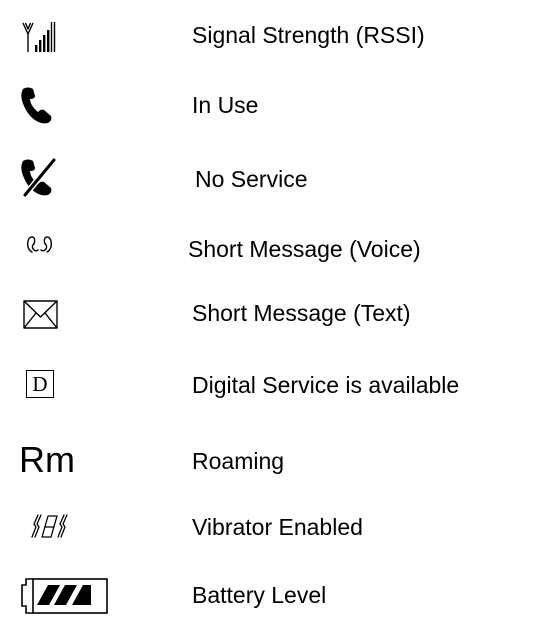 The width and height of the screenshot is (549, 639). What do you see at coordinates (251, 179) in the screenshot?
I see `legend-label-no-service: No Service` at bounding box center [251, 179].